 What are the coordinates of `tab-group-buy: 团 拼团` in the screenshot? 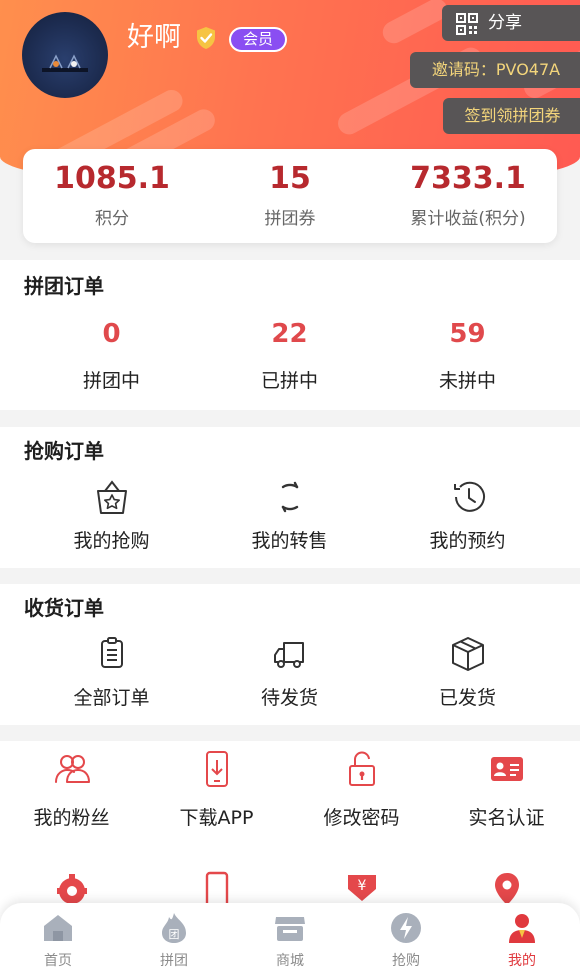 It's located at (174, 939).